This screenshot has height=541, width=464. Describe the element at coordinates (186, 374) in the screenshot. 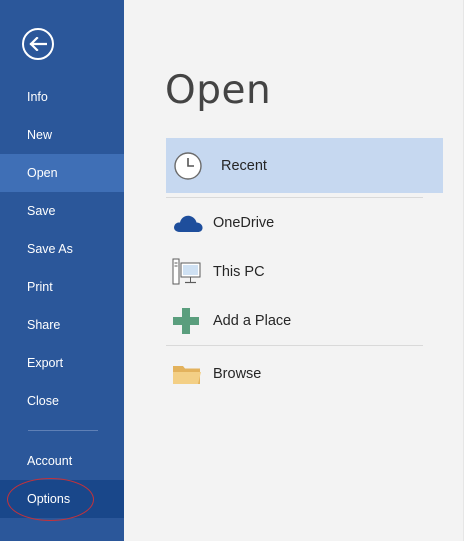

I see `folder-icon` at that location.